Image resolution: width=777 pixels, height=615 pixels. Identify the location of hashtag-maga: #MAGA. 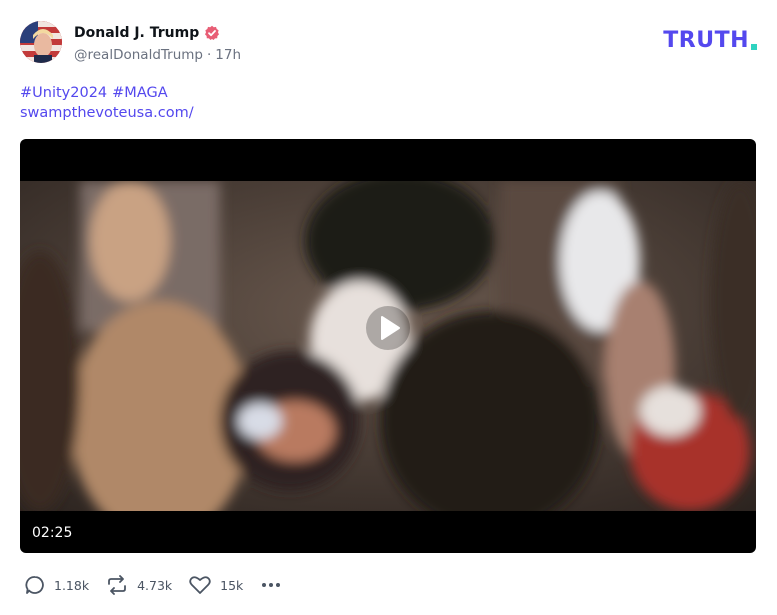
(139, 93).